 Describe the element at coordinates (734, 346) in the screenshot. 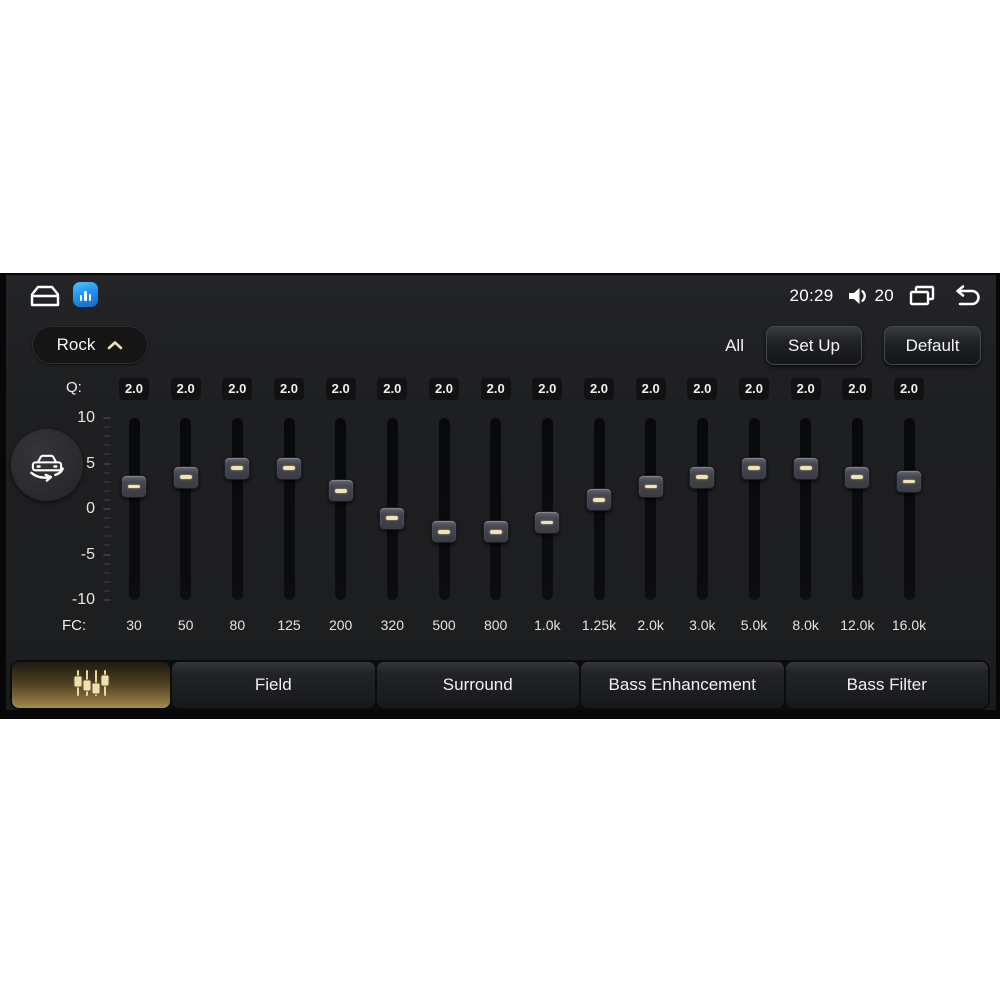

I see `all-label: All` at that location.